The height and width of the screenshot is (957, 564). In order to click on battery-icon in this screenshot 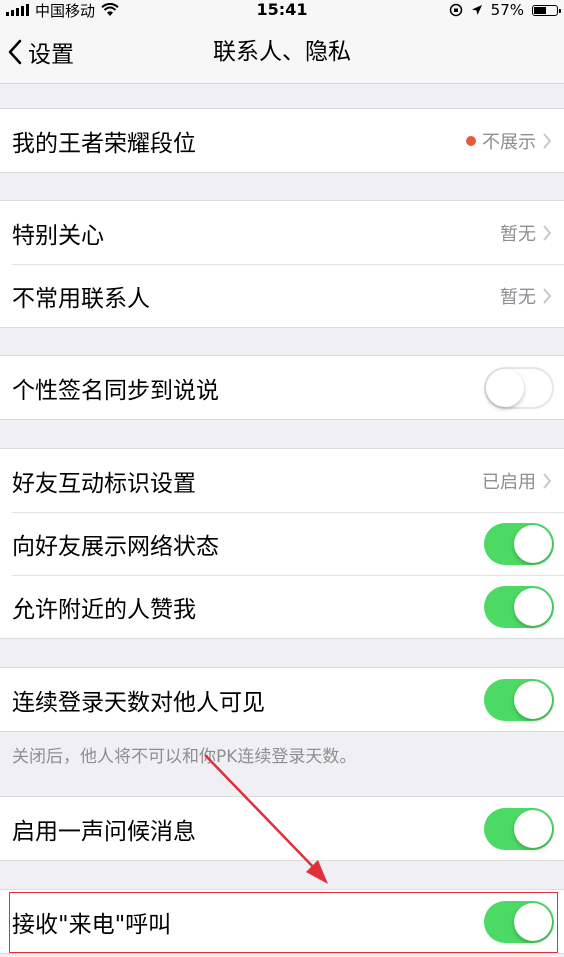, I will do `click(546, 10)`.